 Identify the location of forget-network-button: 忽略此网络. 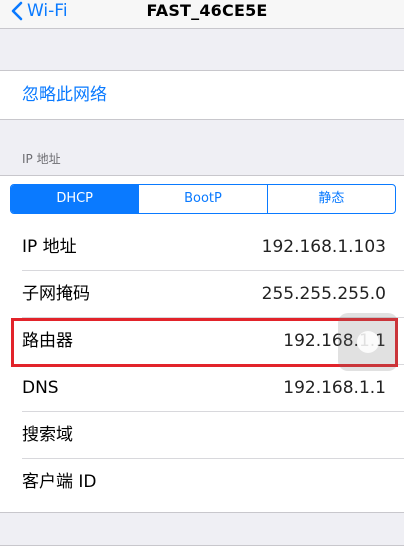
(64, 95).